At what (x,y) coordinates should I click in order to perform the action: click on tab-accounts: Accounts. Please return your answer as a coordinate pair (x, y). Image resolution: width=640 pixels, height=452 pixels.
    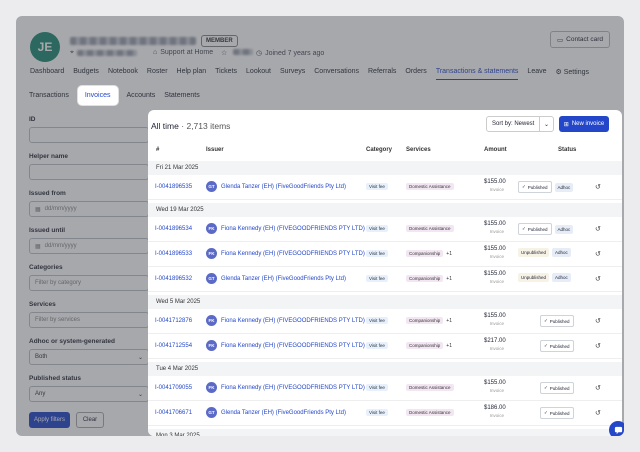
    Looking at the image, I should click on (141, 95).